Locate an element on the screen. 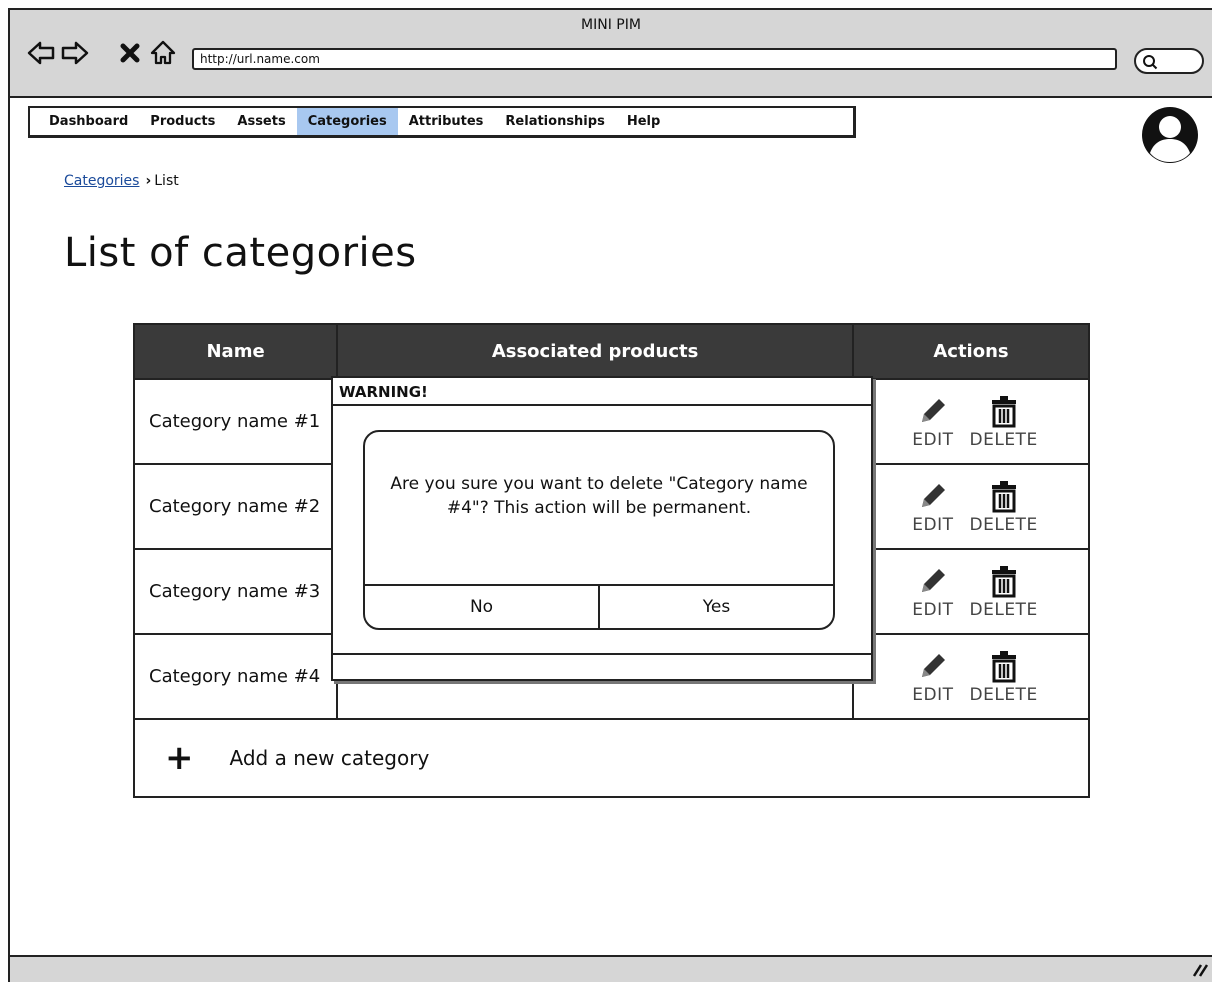 This screenshot has height=982, width=1212. browser-toolbar: MINI PIM http://url.name.com is located at coordinates (611, 54).